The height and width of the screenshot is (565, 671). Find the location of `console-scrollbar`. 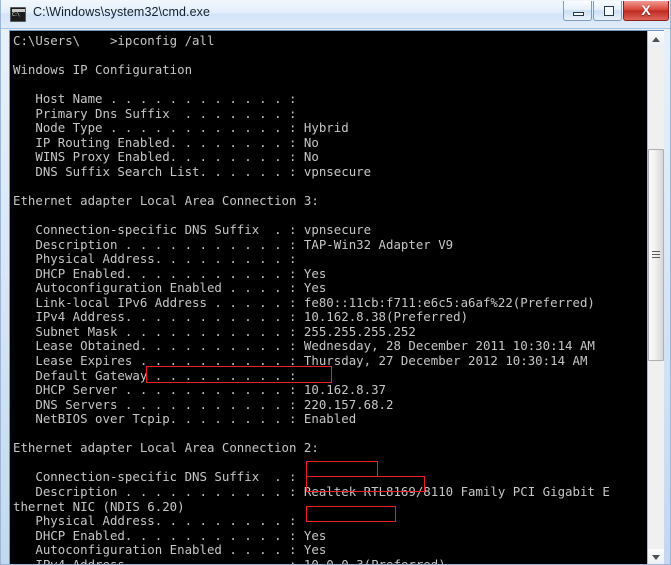

console-scrollbar is located at coordinates (655, 297).